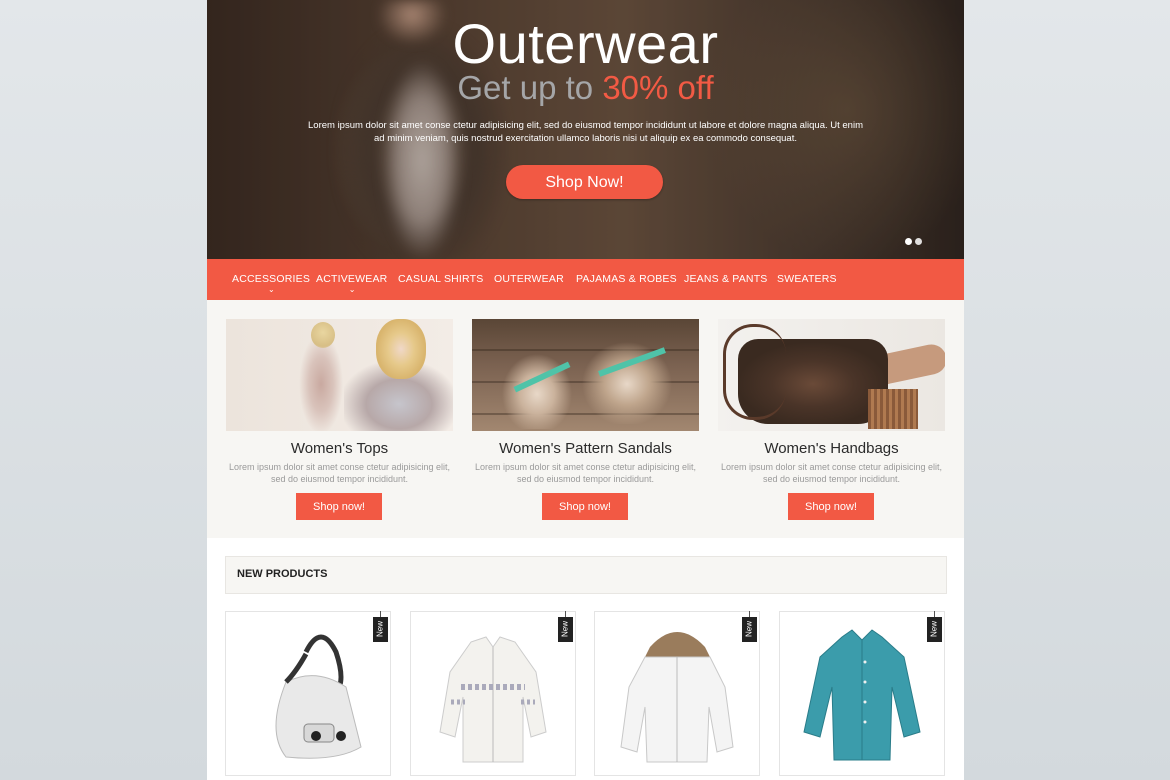 This screenshot has height=780, width=1170. Describe the element at coordinates (323, 335) in the screenshot. I see `model-left-head` at that location.